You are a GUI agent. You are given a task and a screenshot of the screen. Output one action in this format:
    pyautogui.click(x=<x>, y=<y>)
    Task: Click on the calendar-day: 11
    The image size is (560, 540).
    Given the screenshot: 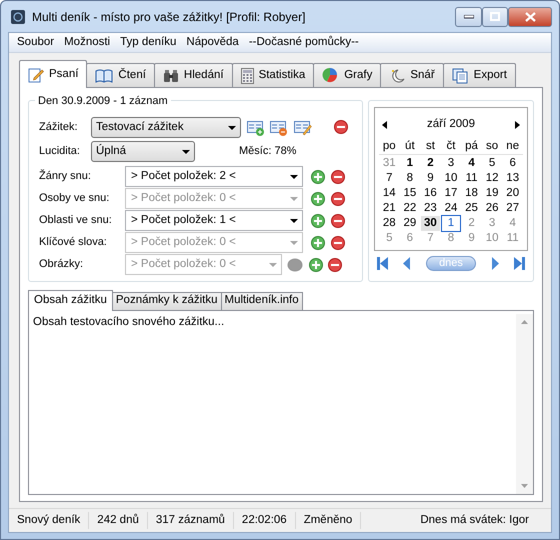 What is the action you would take?
    pyautogui.click(x=471, y=178)
    